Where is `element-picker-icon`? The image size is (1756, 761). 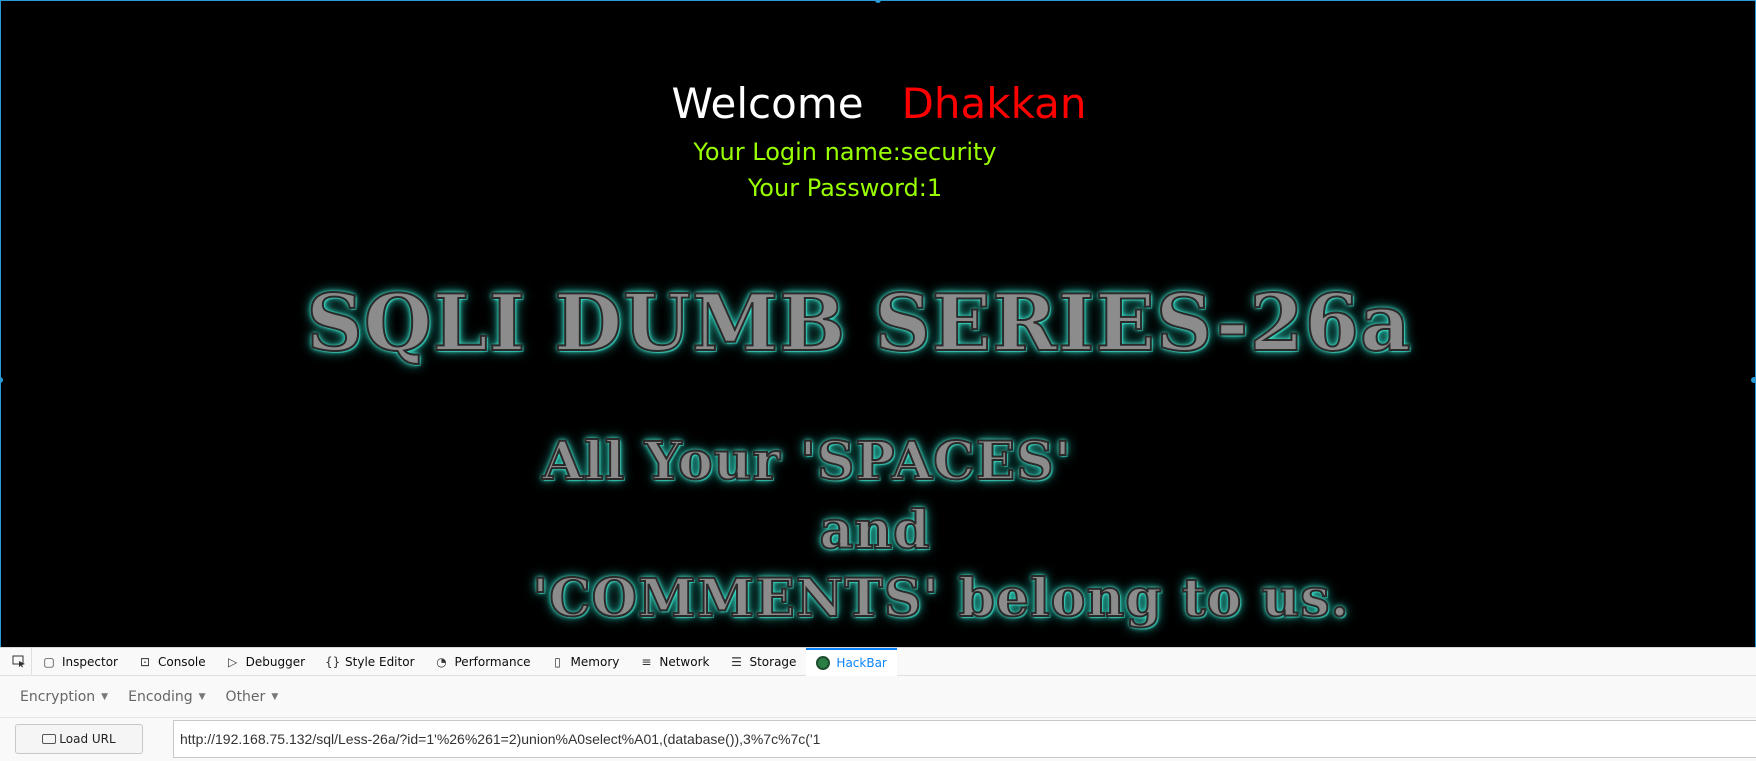
element-picker-icon is located at coordinates (19, 661).